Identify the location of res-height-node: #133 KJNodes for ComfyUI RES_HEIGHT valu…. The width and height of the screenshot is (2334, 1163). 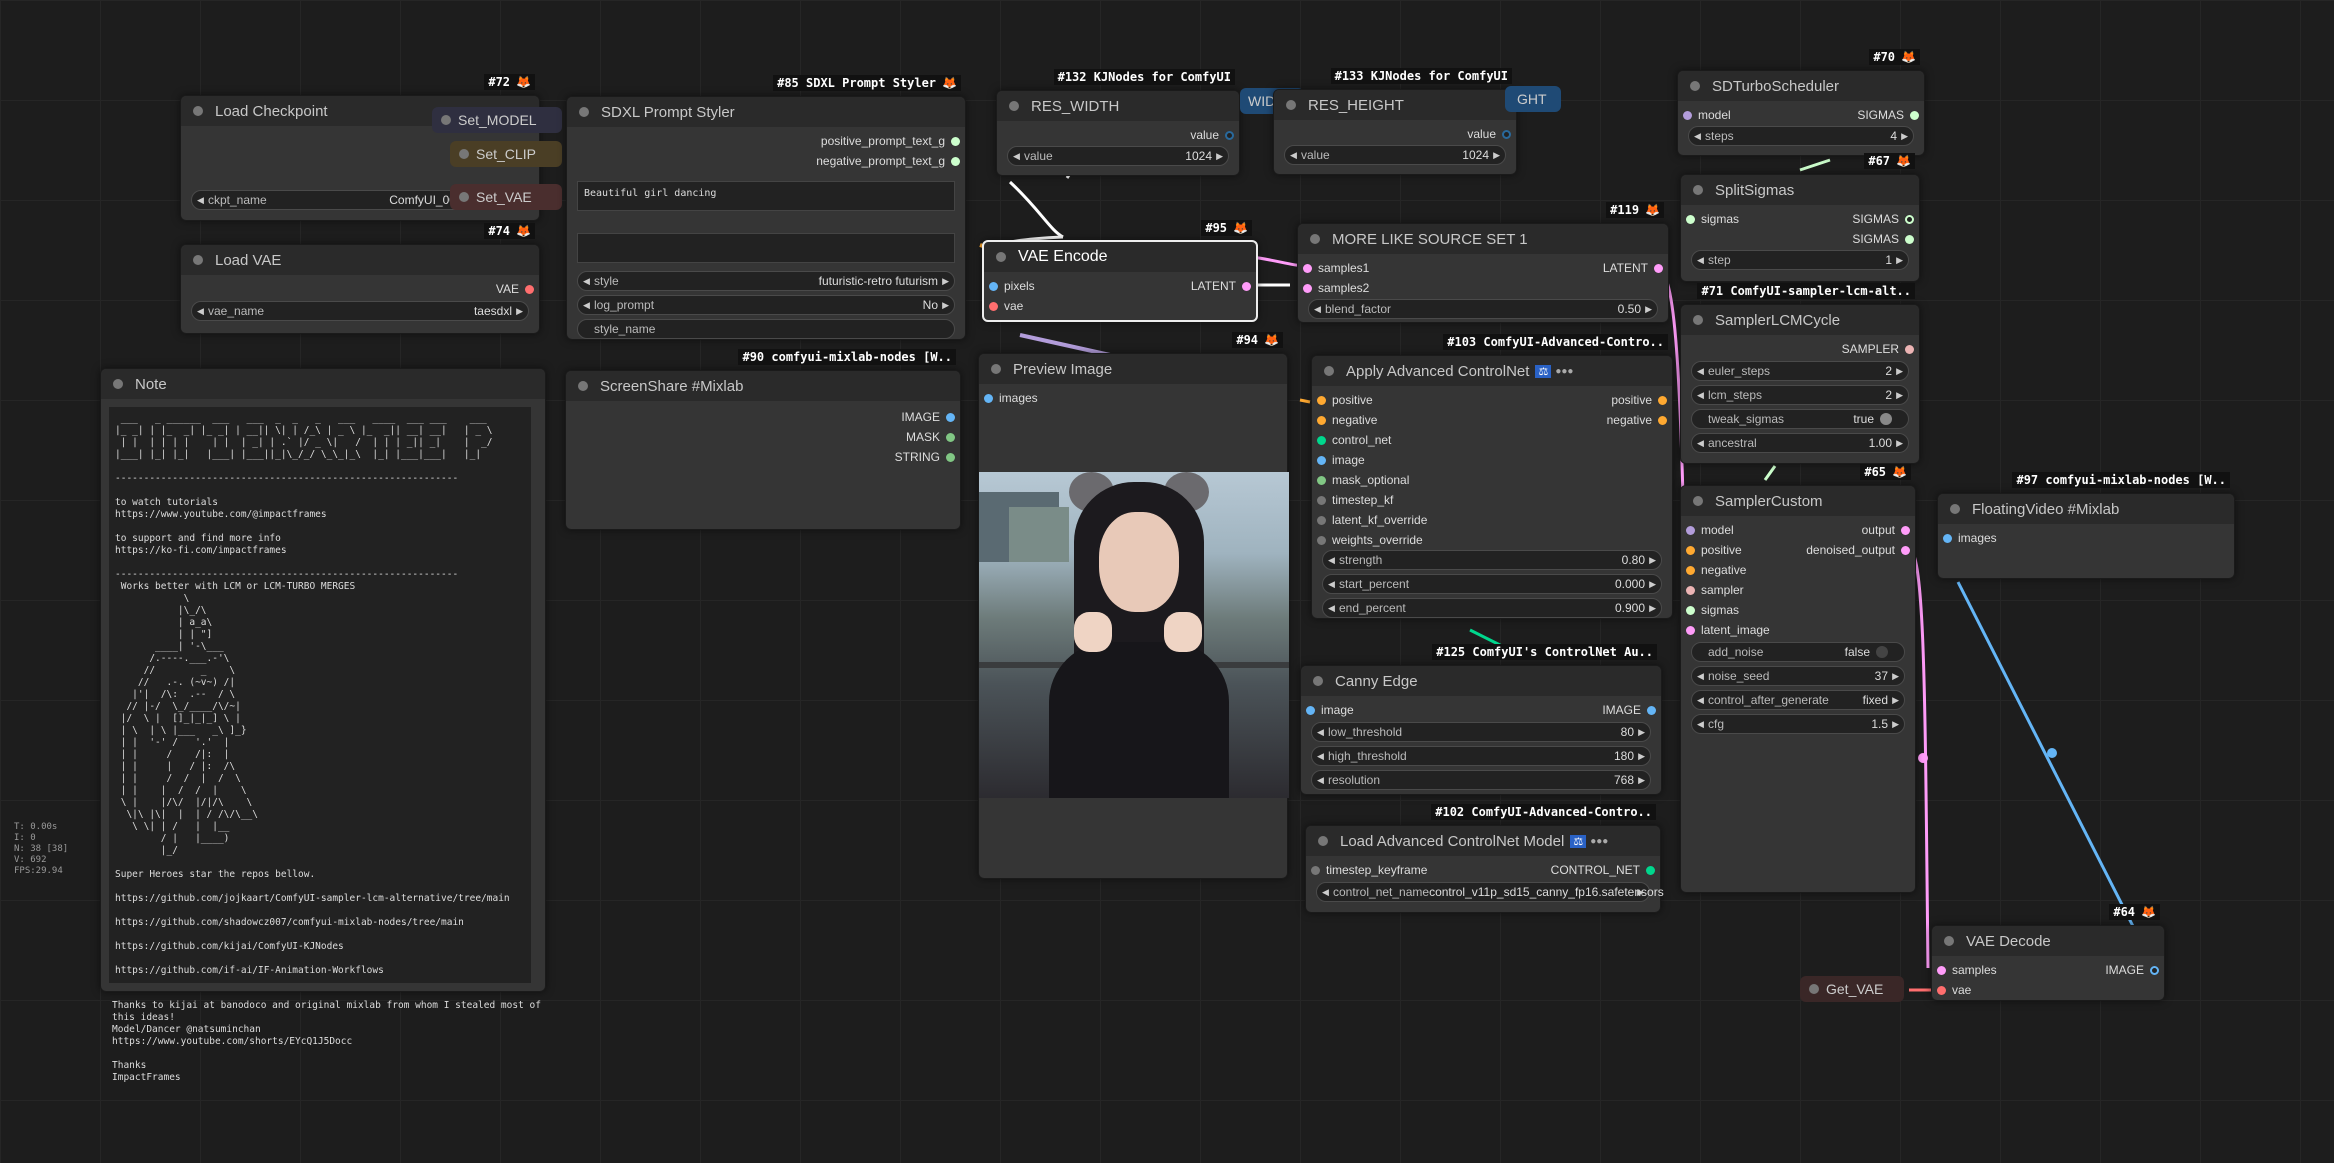
(1395, 121).